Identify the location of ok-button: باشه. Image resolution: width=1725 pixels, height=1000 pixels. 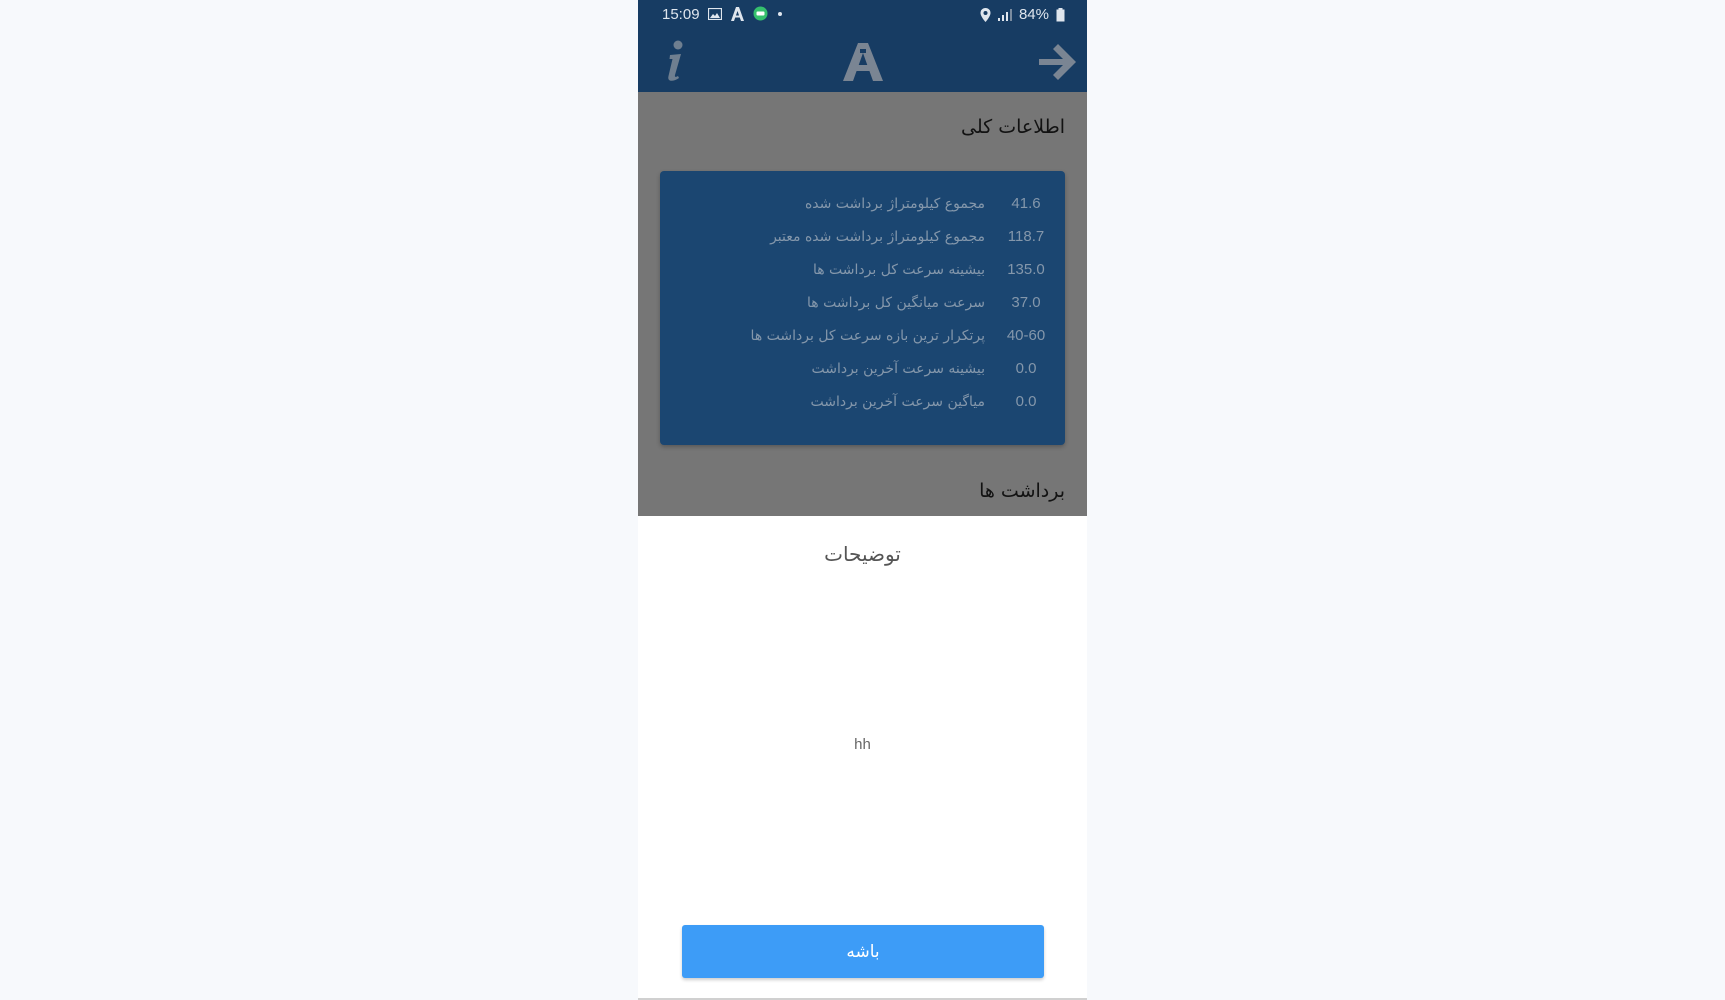
(863, 951).